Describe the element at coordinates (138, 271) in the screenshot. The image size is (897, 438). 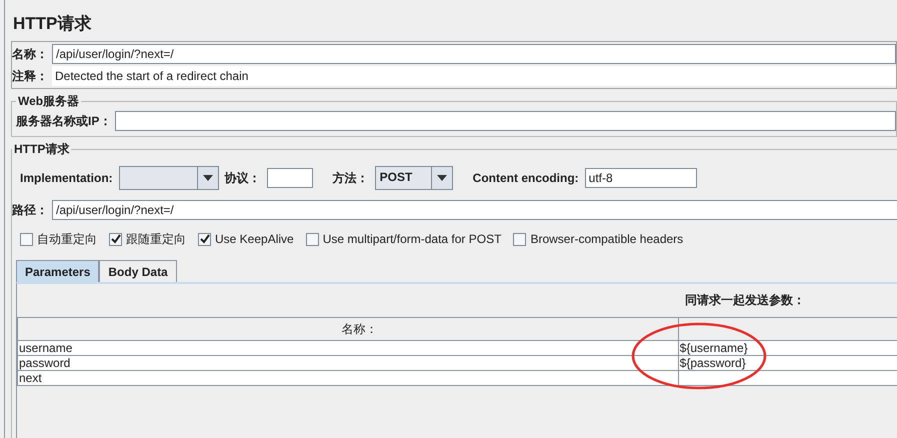
I see `tab: Body Data` at that location.